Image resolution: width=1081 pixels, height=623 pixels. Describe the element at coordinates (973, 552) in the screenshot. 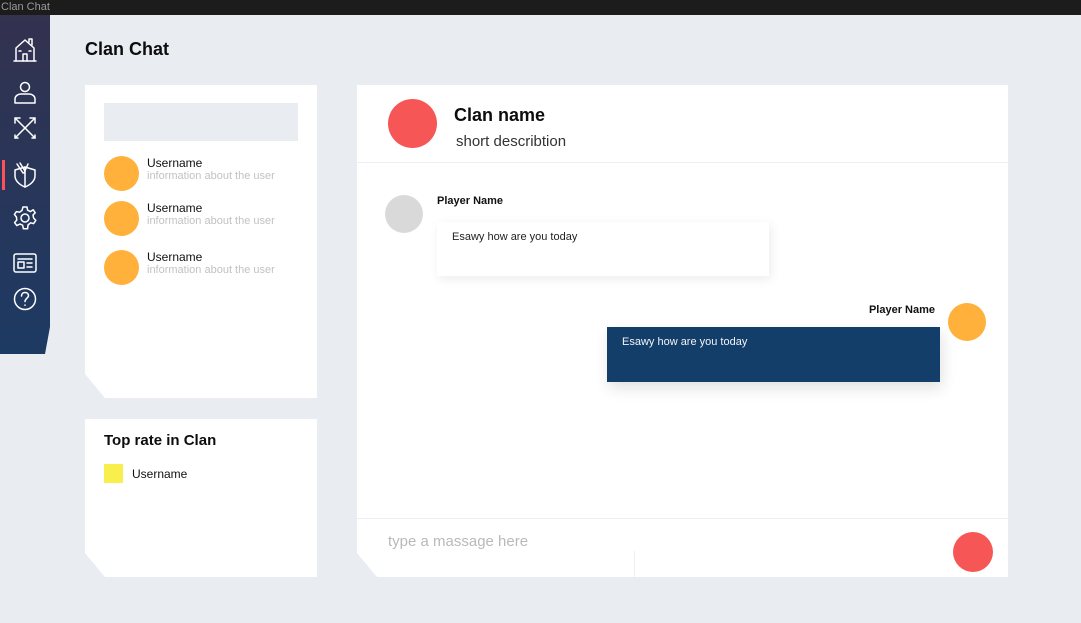

I see `send-button` at that location.